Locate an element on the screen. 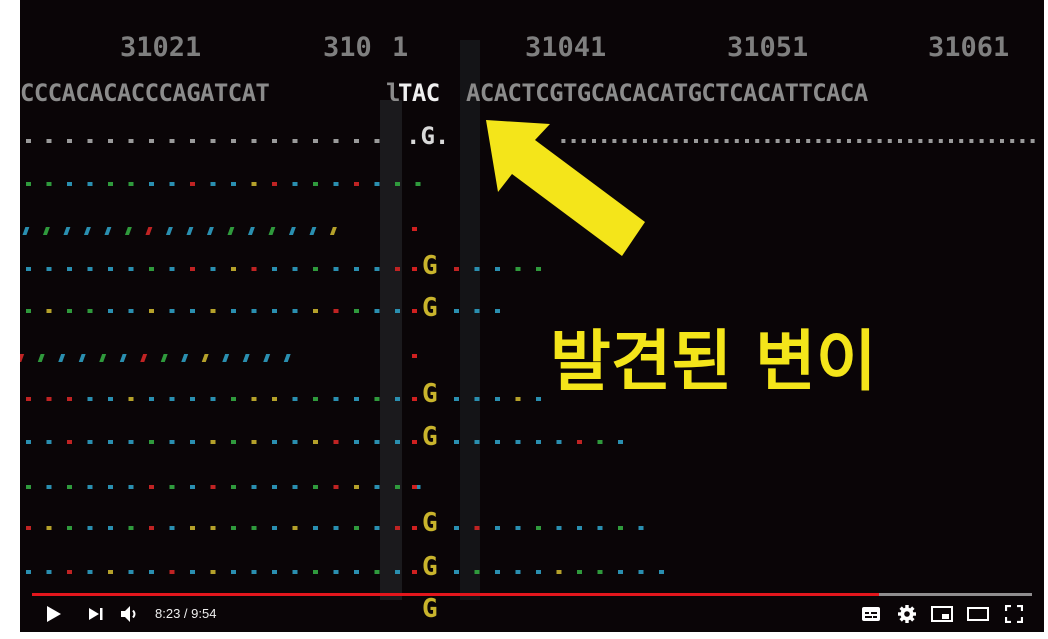  next-button is located at coordinates (96, 614).